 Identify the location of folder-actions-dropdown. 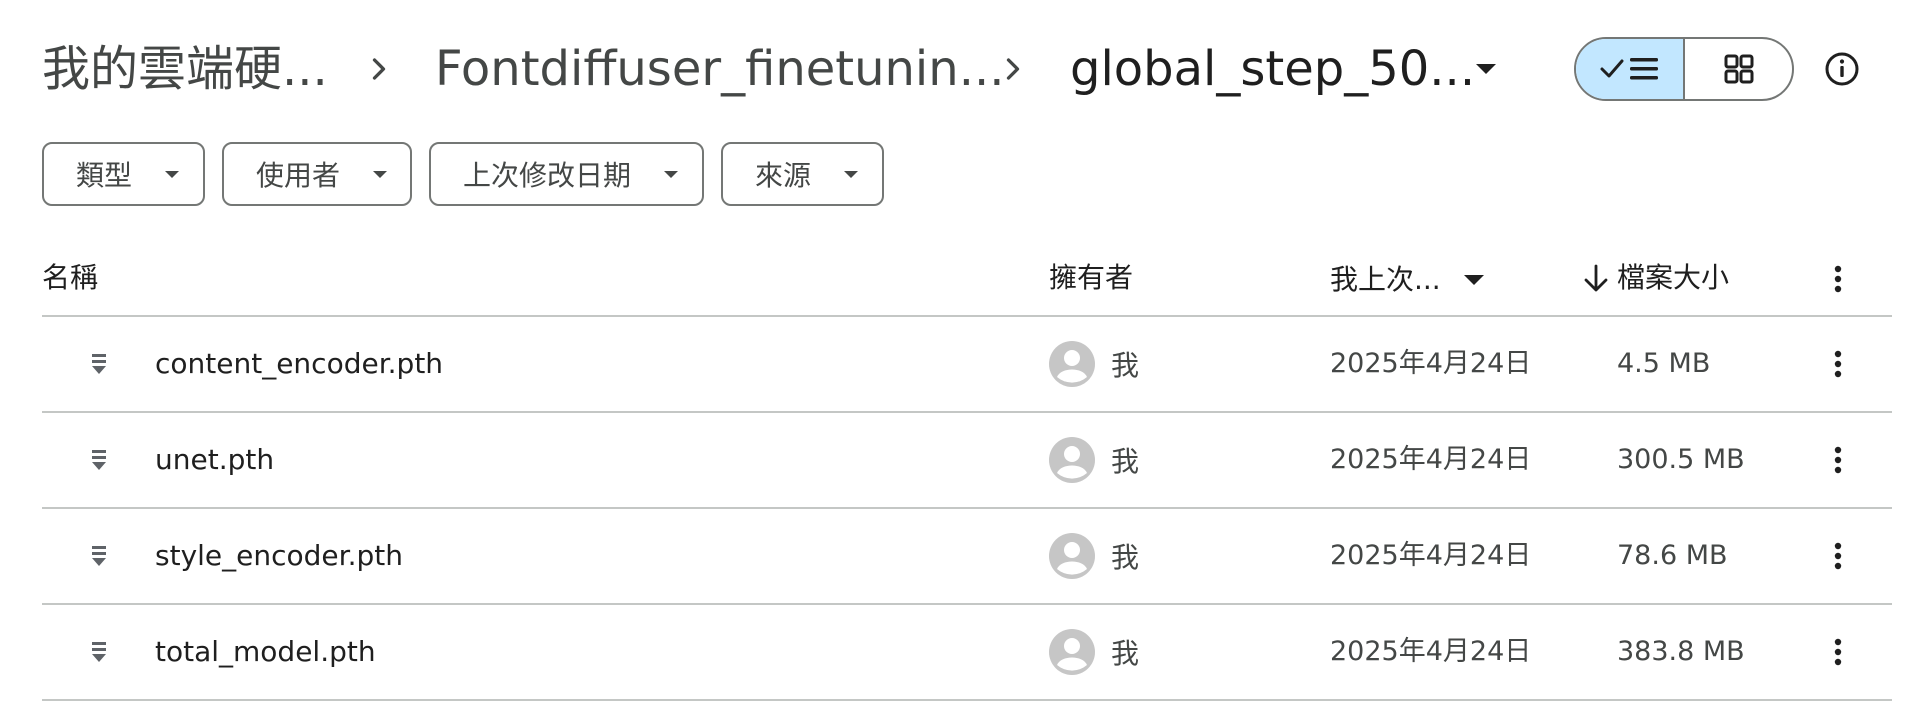
(1486, 69).